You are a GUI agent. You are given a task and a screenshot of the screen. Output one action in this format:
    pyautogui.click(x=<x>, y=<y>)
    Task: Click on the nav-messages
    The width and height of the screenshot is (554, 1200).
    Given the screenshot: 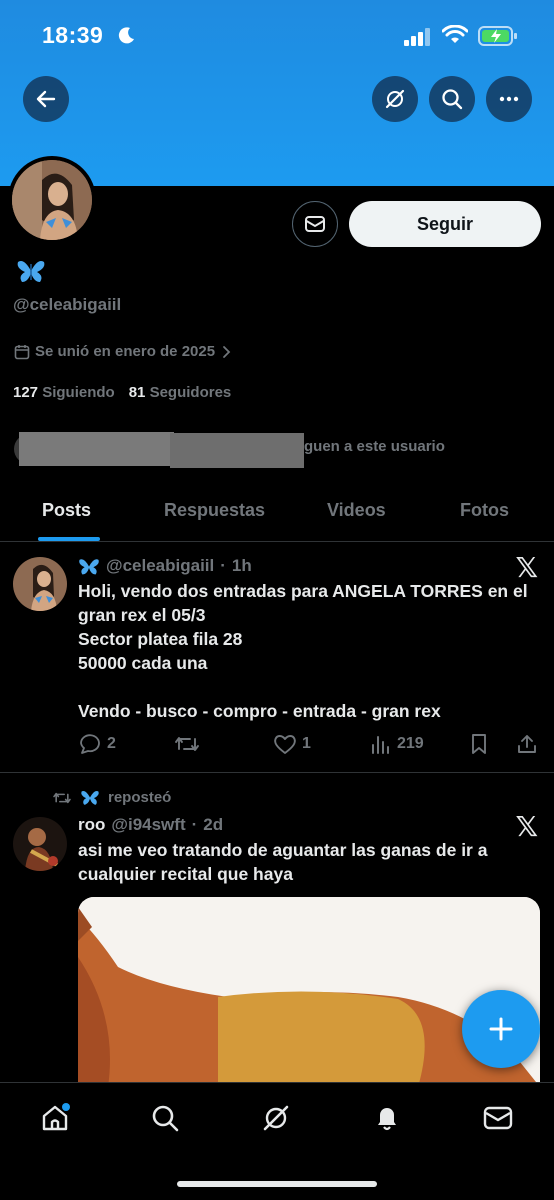 What is the action you would take?
    pyautogui.click(x=498, y=1118)
    